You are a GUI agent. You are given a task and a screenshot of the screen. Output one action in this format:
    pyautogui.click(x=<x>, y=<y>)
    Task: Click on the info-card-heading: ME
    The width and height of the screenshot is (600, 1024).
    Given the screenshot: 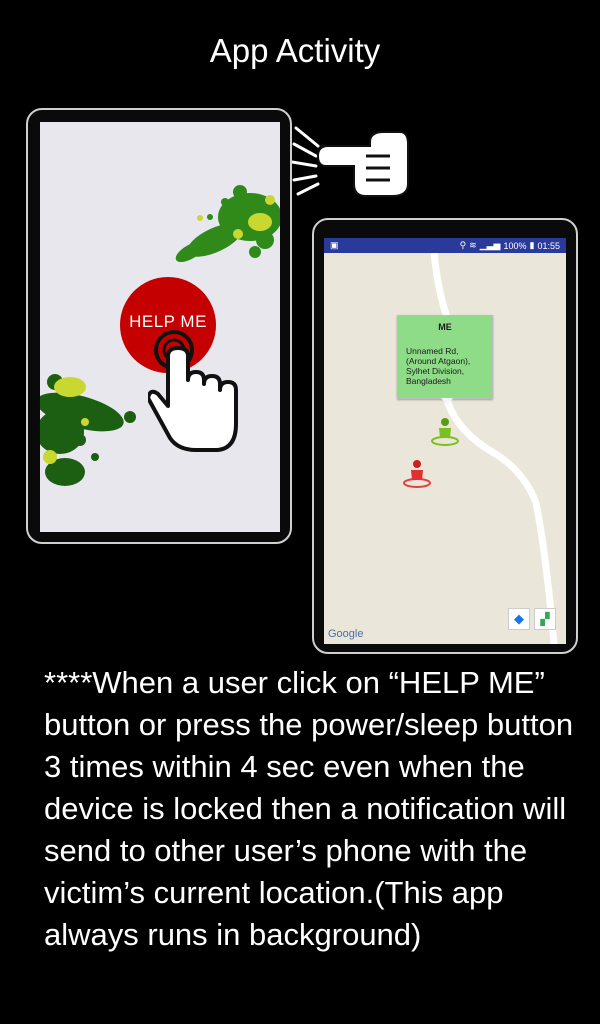 What is the action you would take?
    pyautogui.click(x=445, y=327)
    